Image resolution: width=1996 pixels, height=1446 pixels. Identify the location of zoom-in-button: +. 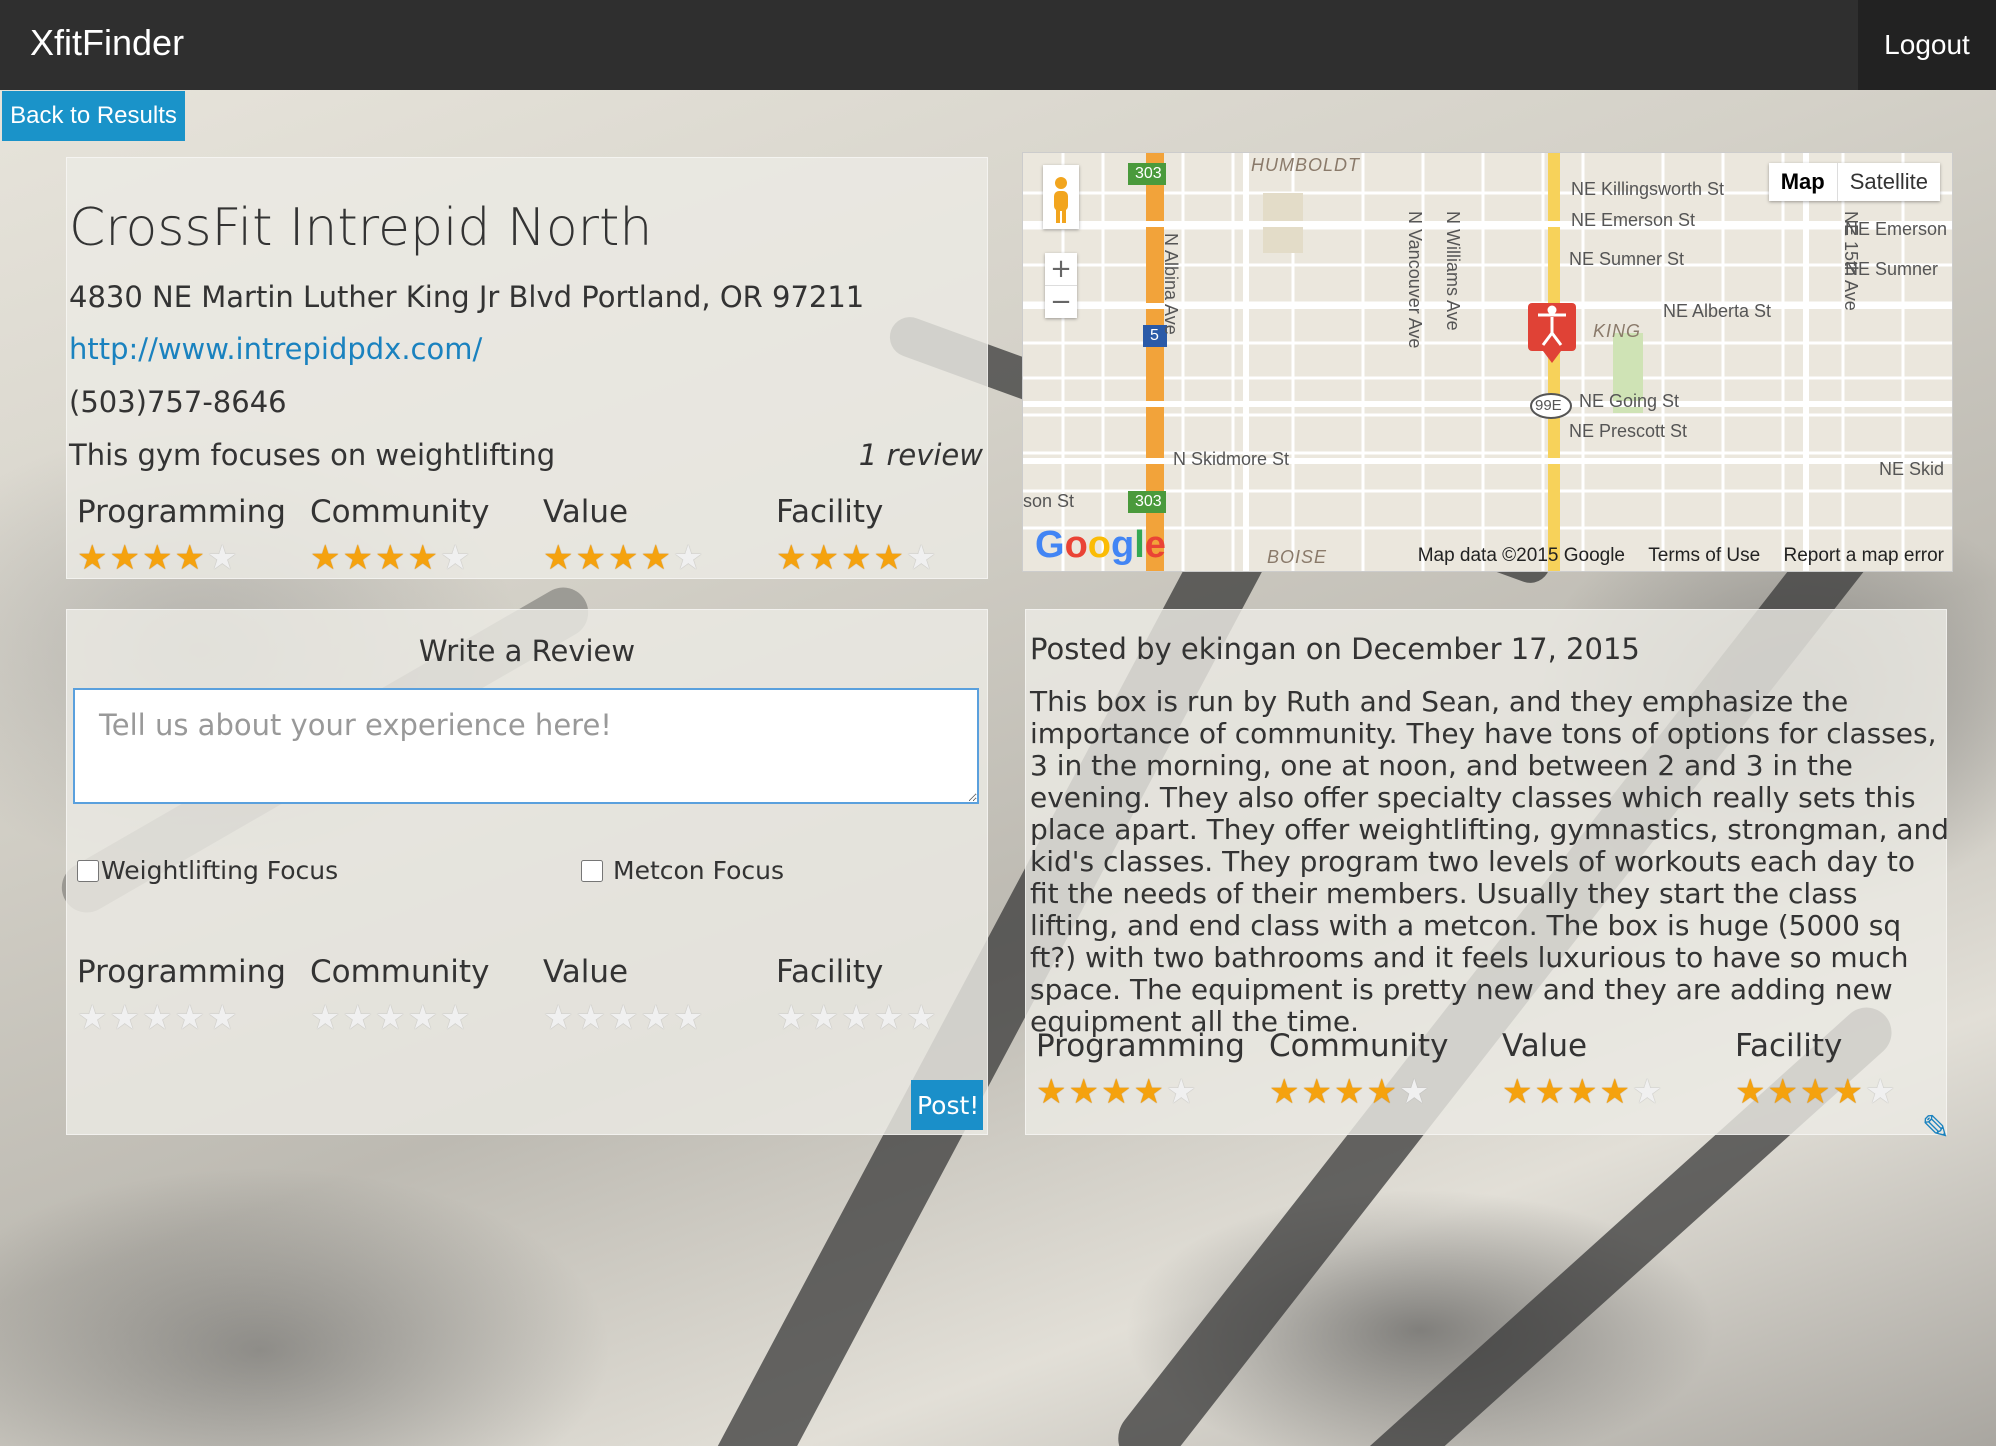
(1061, 269).